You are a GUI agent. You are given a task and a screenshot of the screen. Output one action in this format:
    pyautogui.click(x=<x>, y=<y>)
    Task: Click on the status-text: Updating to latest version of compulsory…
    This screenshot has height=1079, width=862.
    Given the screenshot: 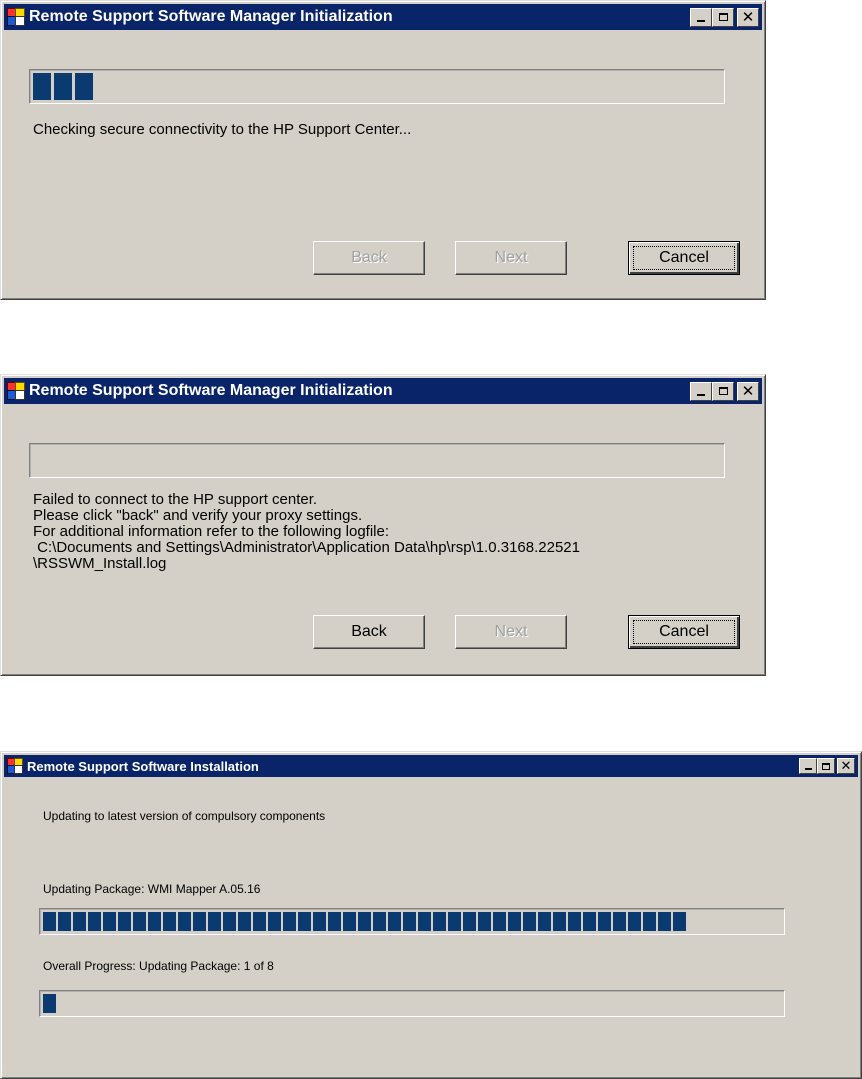 What is the action you would take?
    pyautogui.click(x=184, y=816)
    